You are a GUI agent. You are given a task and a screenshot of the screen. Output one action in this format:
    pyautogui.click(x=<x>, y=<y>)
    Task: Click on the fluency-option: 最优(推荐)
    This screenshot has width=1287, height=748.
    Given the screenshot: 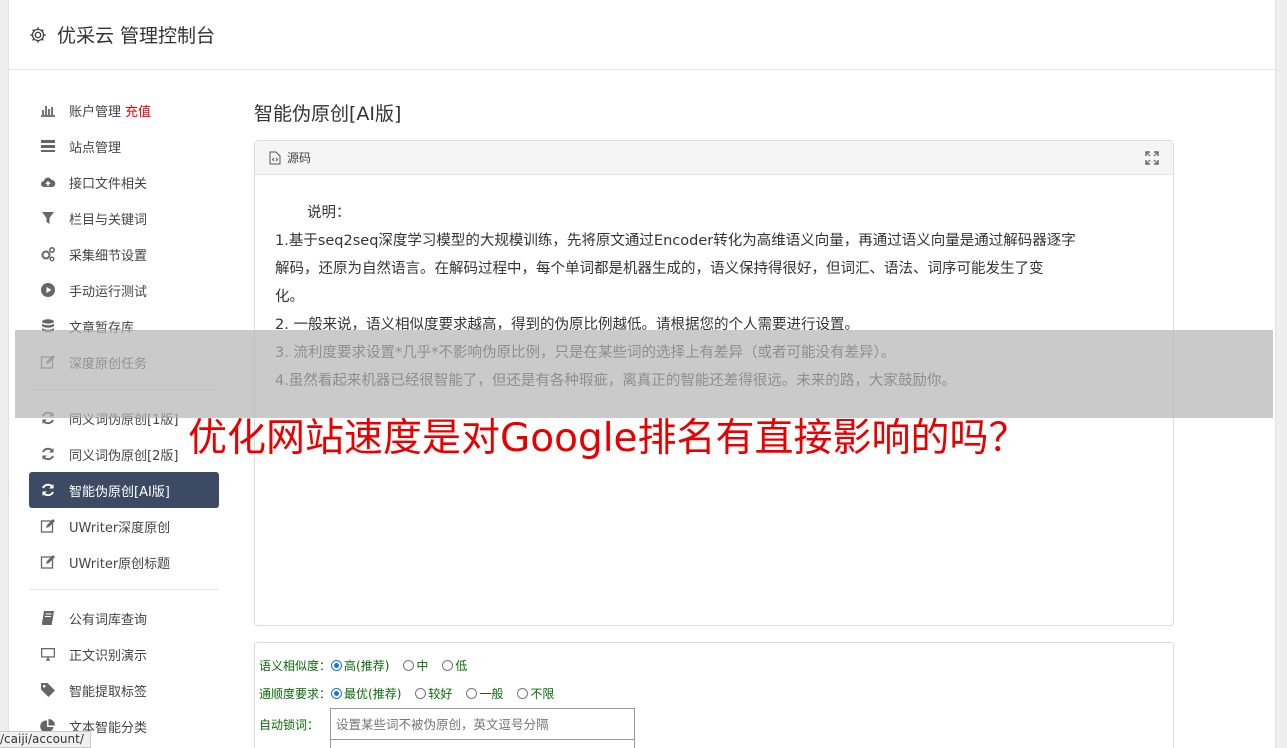 What is the action you would take?
    pyautogui.click(x=366, y=693)
    